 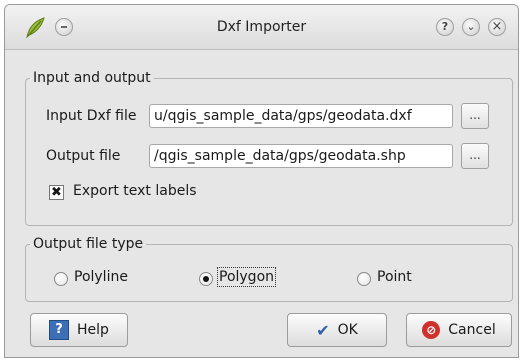 I want to click on cancel-button-label: Cancel, so click(x=472, y=330).